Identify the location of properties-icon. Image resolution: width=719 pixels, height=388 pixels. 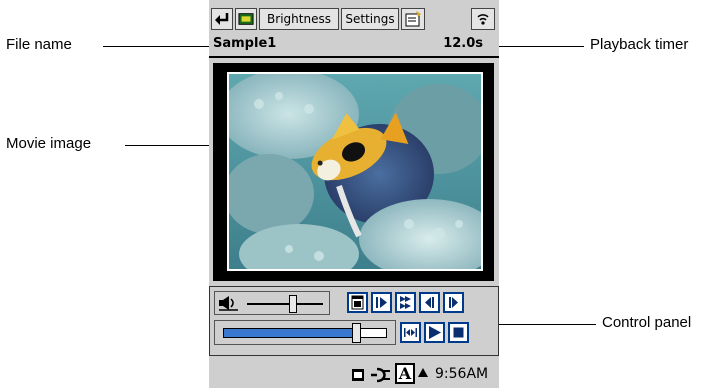
(413, 19).